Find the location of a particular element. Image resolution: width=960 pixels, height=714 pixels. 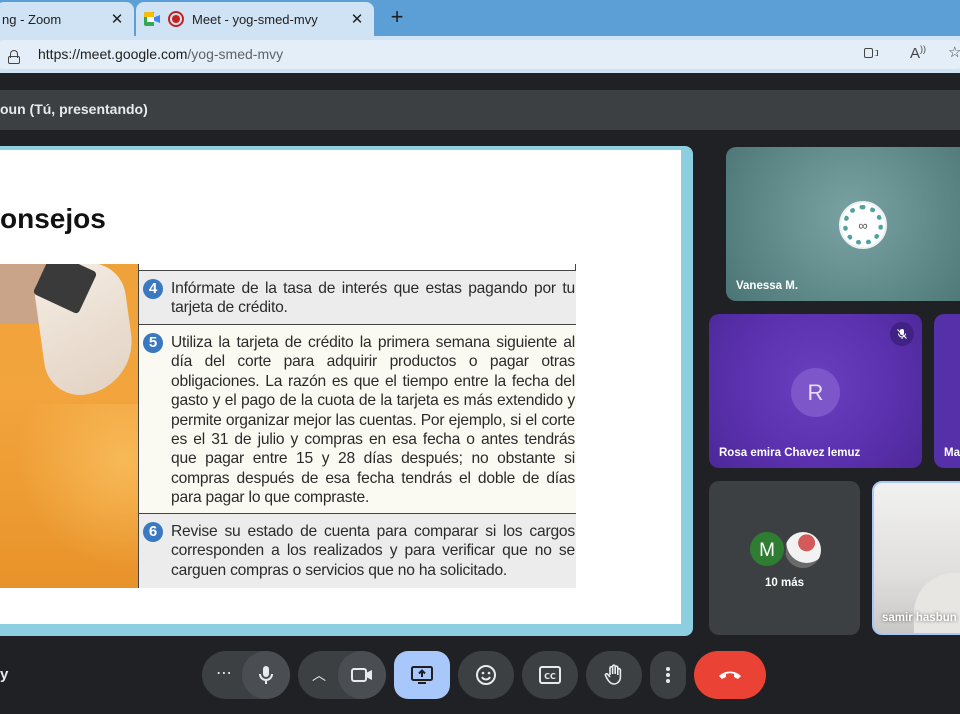

svg-text: CC is located at coordinates (550, 676).